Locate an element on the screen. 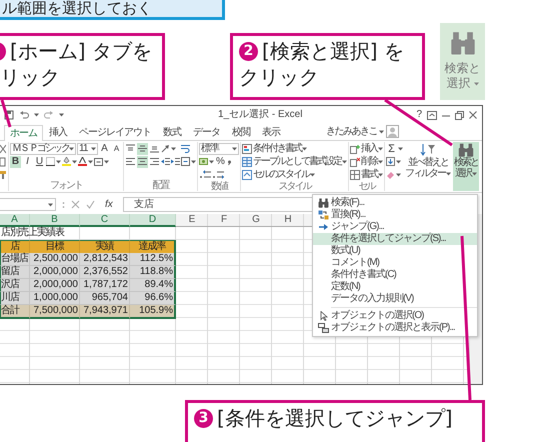 The width and height of the screenshot is (540, 442). increase-indent-icon is located at coordinates (175, 161).